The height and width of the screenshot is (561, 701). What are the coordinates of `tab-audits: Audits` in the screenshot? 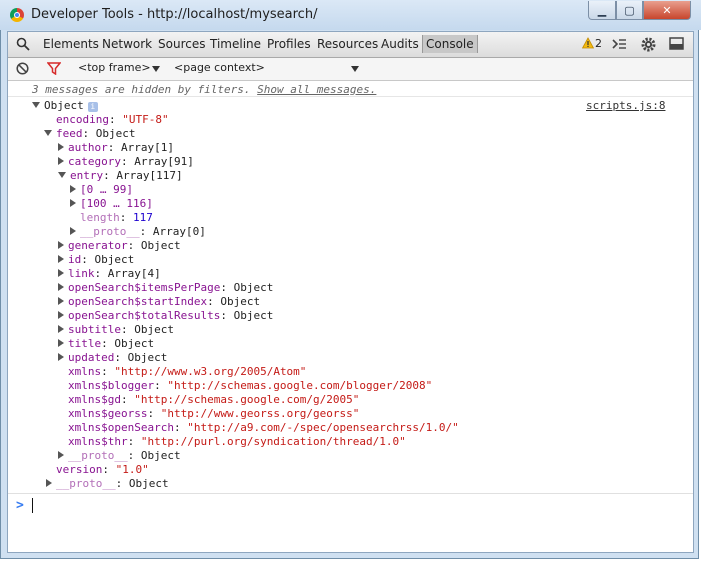 It's located at (400, 44).